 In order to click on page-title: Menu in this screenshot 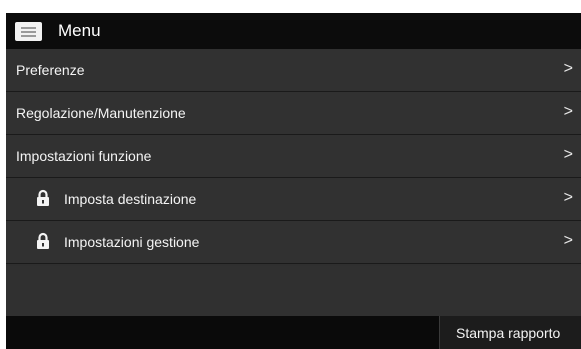, I will do `click(79, 30)`.